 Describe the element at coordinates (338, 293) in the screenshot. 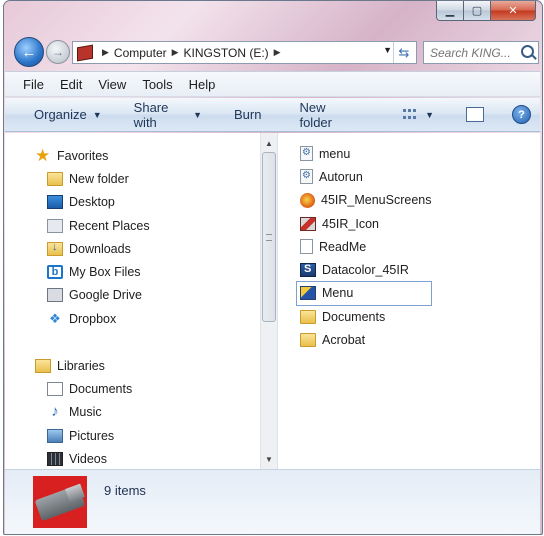

I see `file-name: Menu` at that location.